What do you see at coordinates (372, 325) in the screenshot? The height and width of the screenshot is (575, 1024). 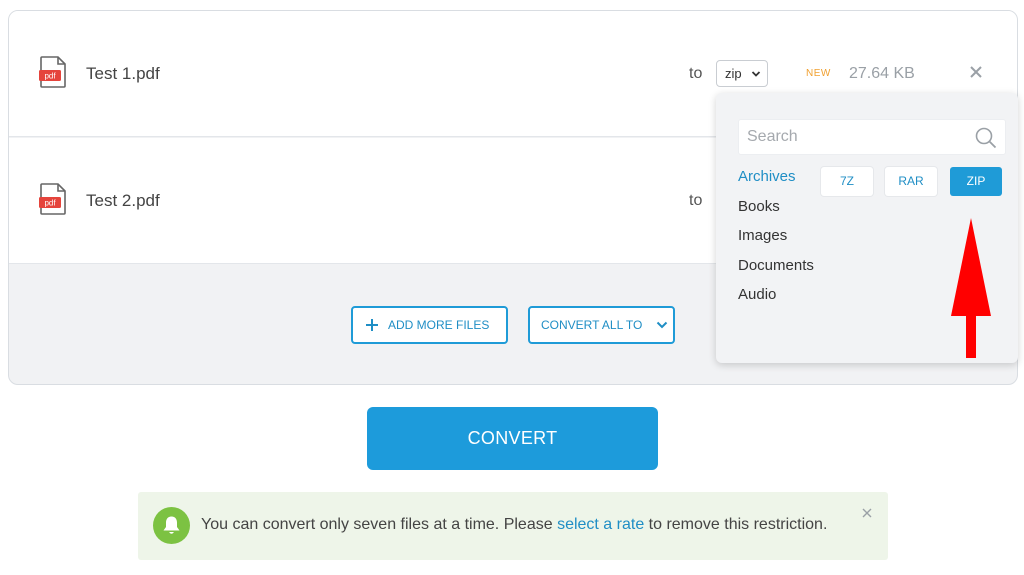 I see `plus-icon` at bounding box center [372, 325].